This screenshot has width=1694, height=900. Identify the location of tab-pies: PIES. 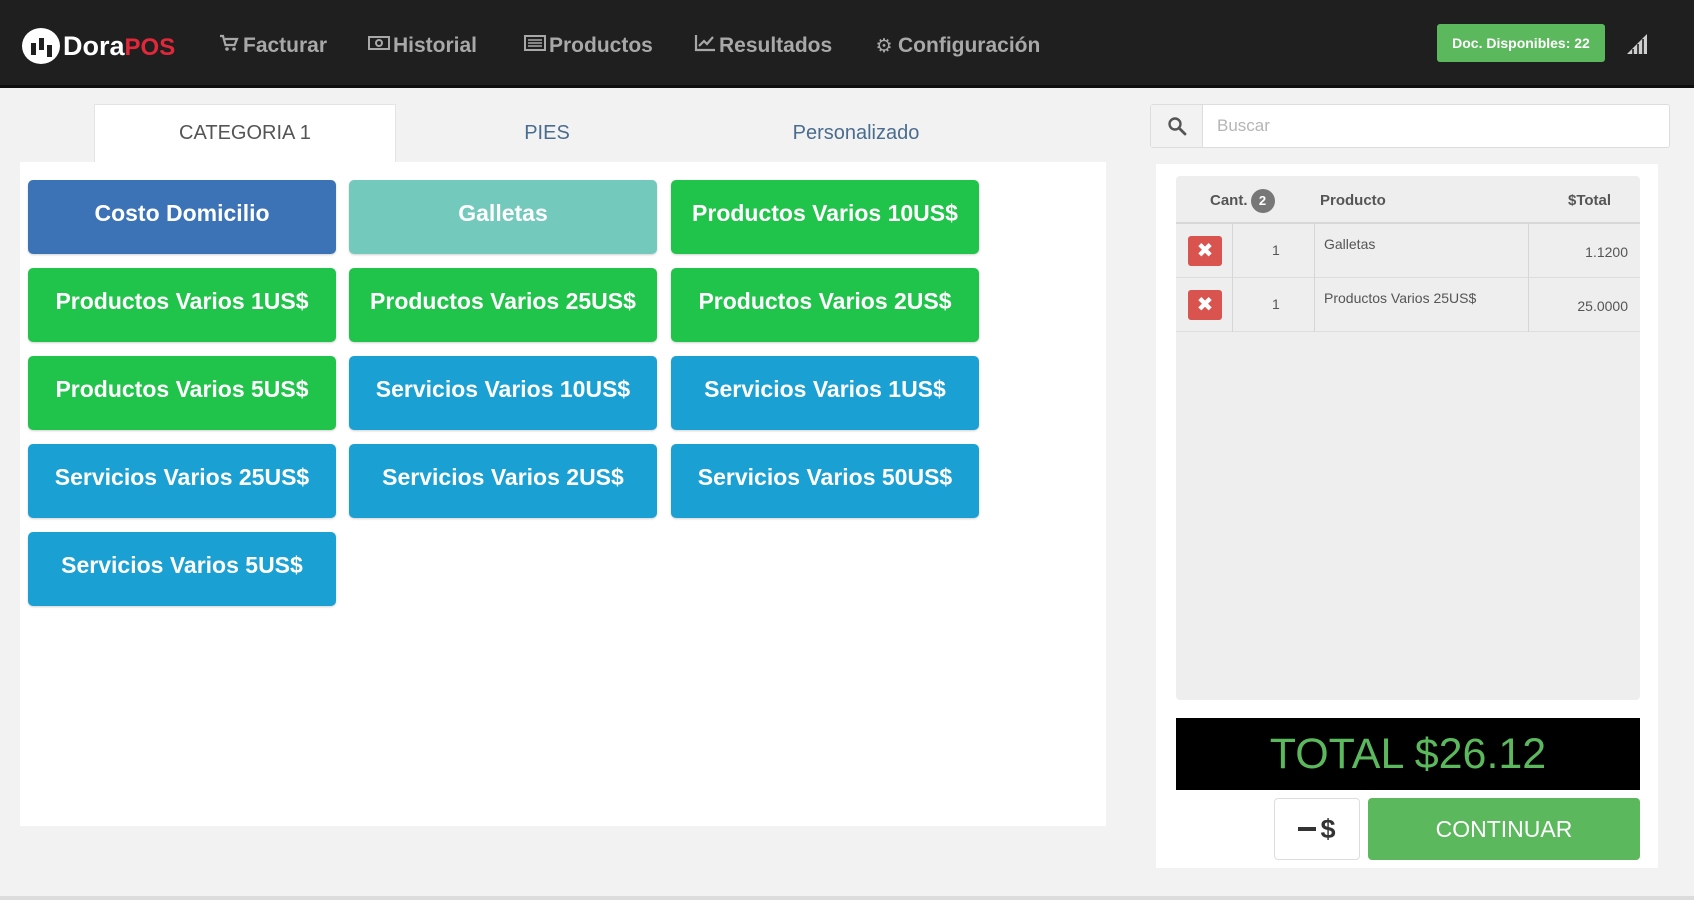
(547, 133).